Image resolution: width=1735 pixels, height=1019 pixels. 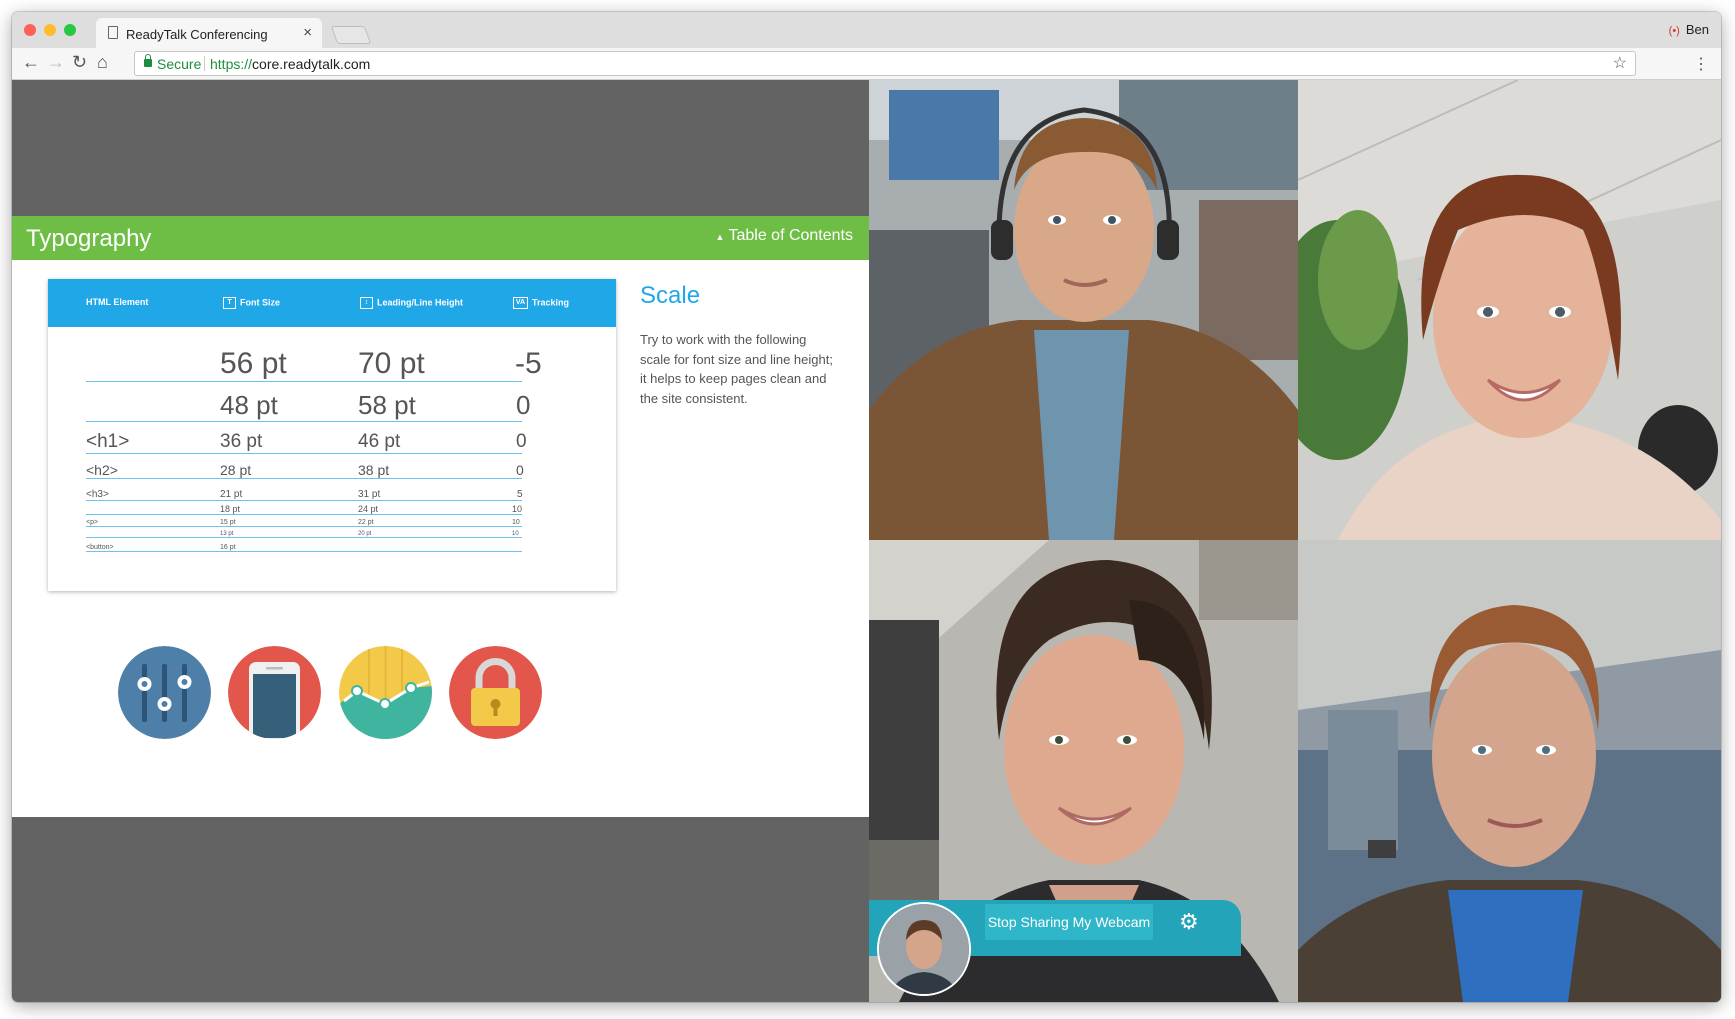 What do you see at coordinates (164, 692) in the screenshot?
I see `sliders-icon` at bounding box center [164, 692].